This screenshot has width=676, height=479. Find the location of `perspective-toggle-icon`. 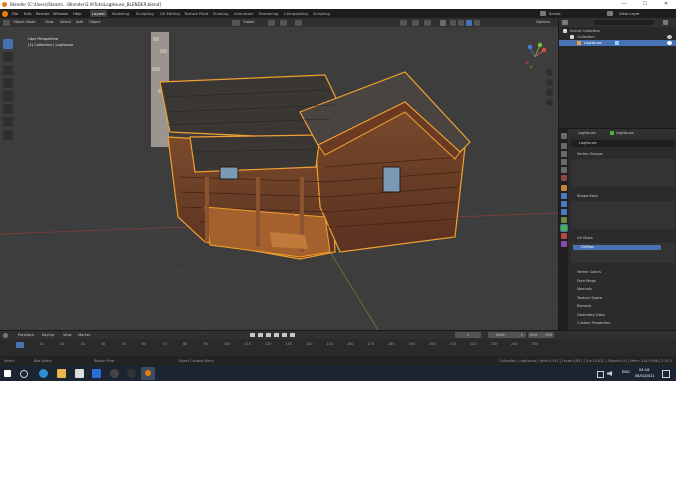

perspective-toggle-icon is located at coordinates (549, 102).